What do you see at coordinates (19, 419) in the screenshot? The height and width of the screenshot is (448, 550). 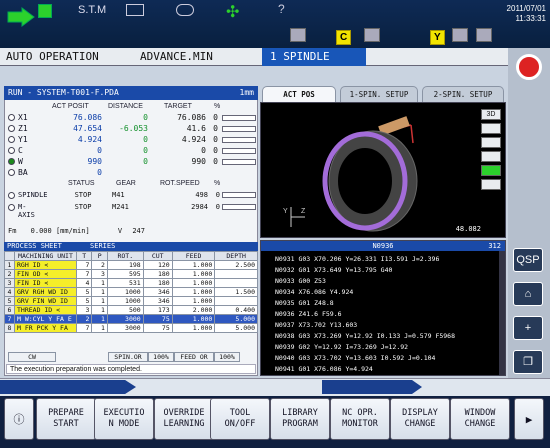 I see `key-menu-icon: ⓘ` at bounding box center [19, 419].